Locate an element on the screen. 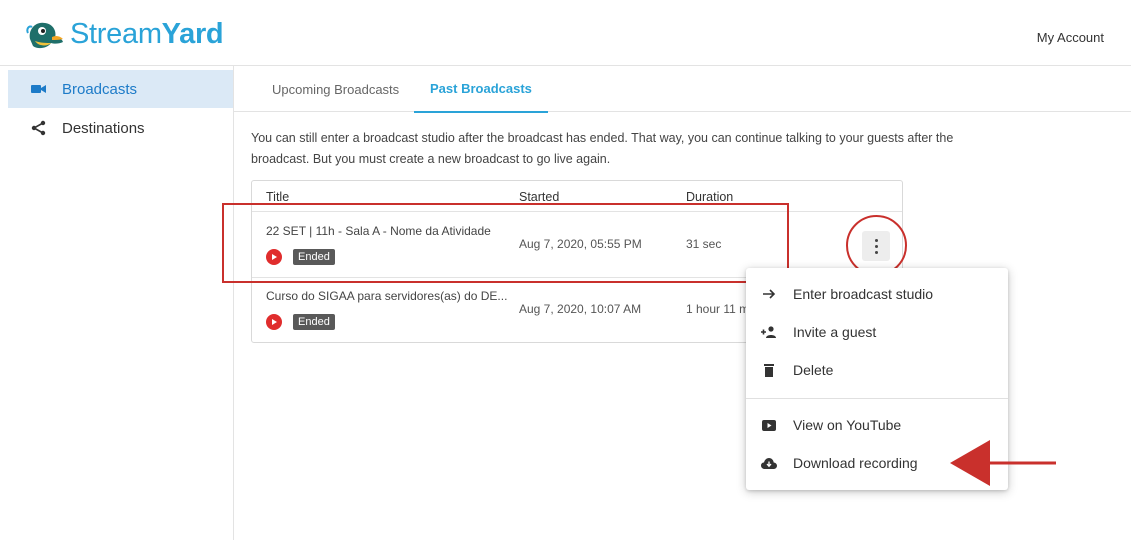  menu-item-enter-studio: Enter broadcast studio is located at coordinates (877, 294).